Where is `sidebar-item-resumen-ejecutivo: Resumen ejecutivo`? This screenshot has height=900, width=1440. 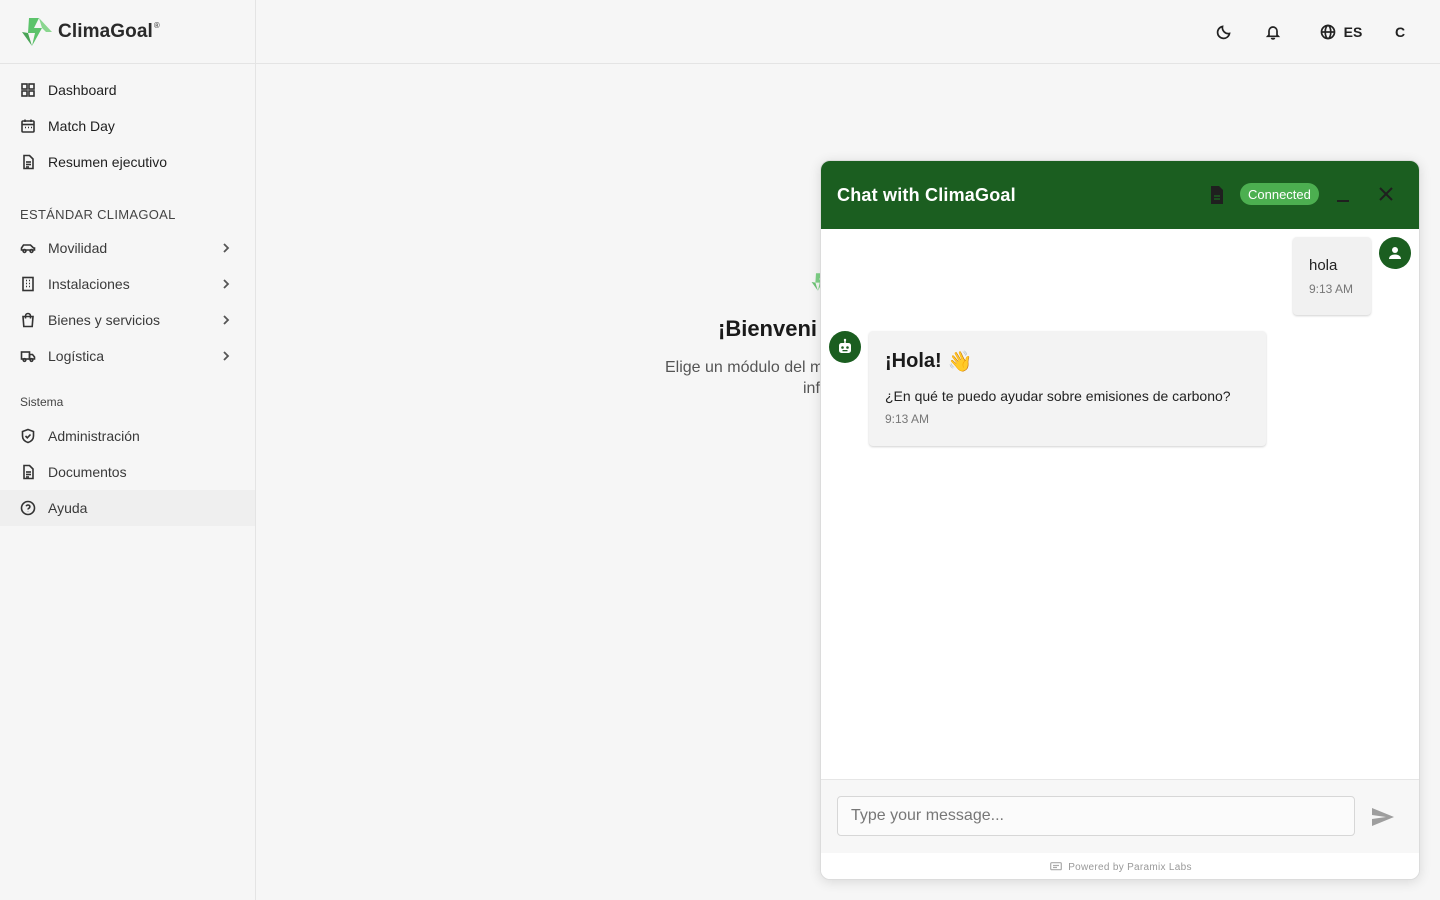 sidebar-item-resumen-ejecutivo: Resumen ejecutivo is located at coordinates (127, 162).